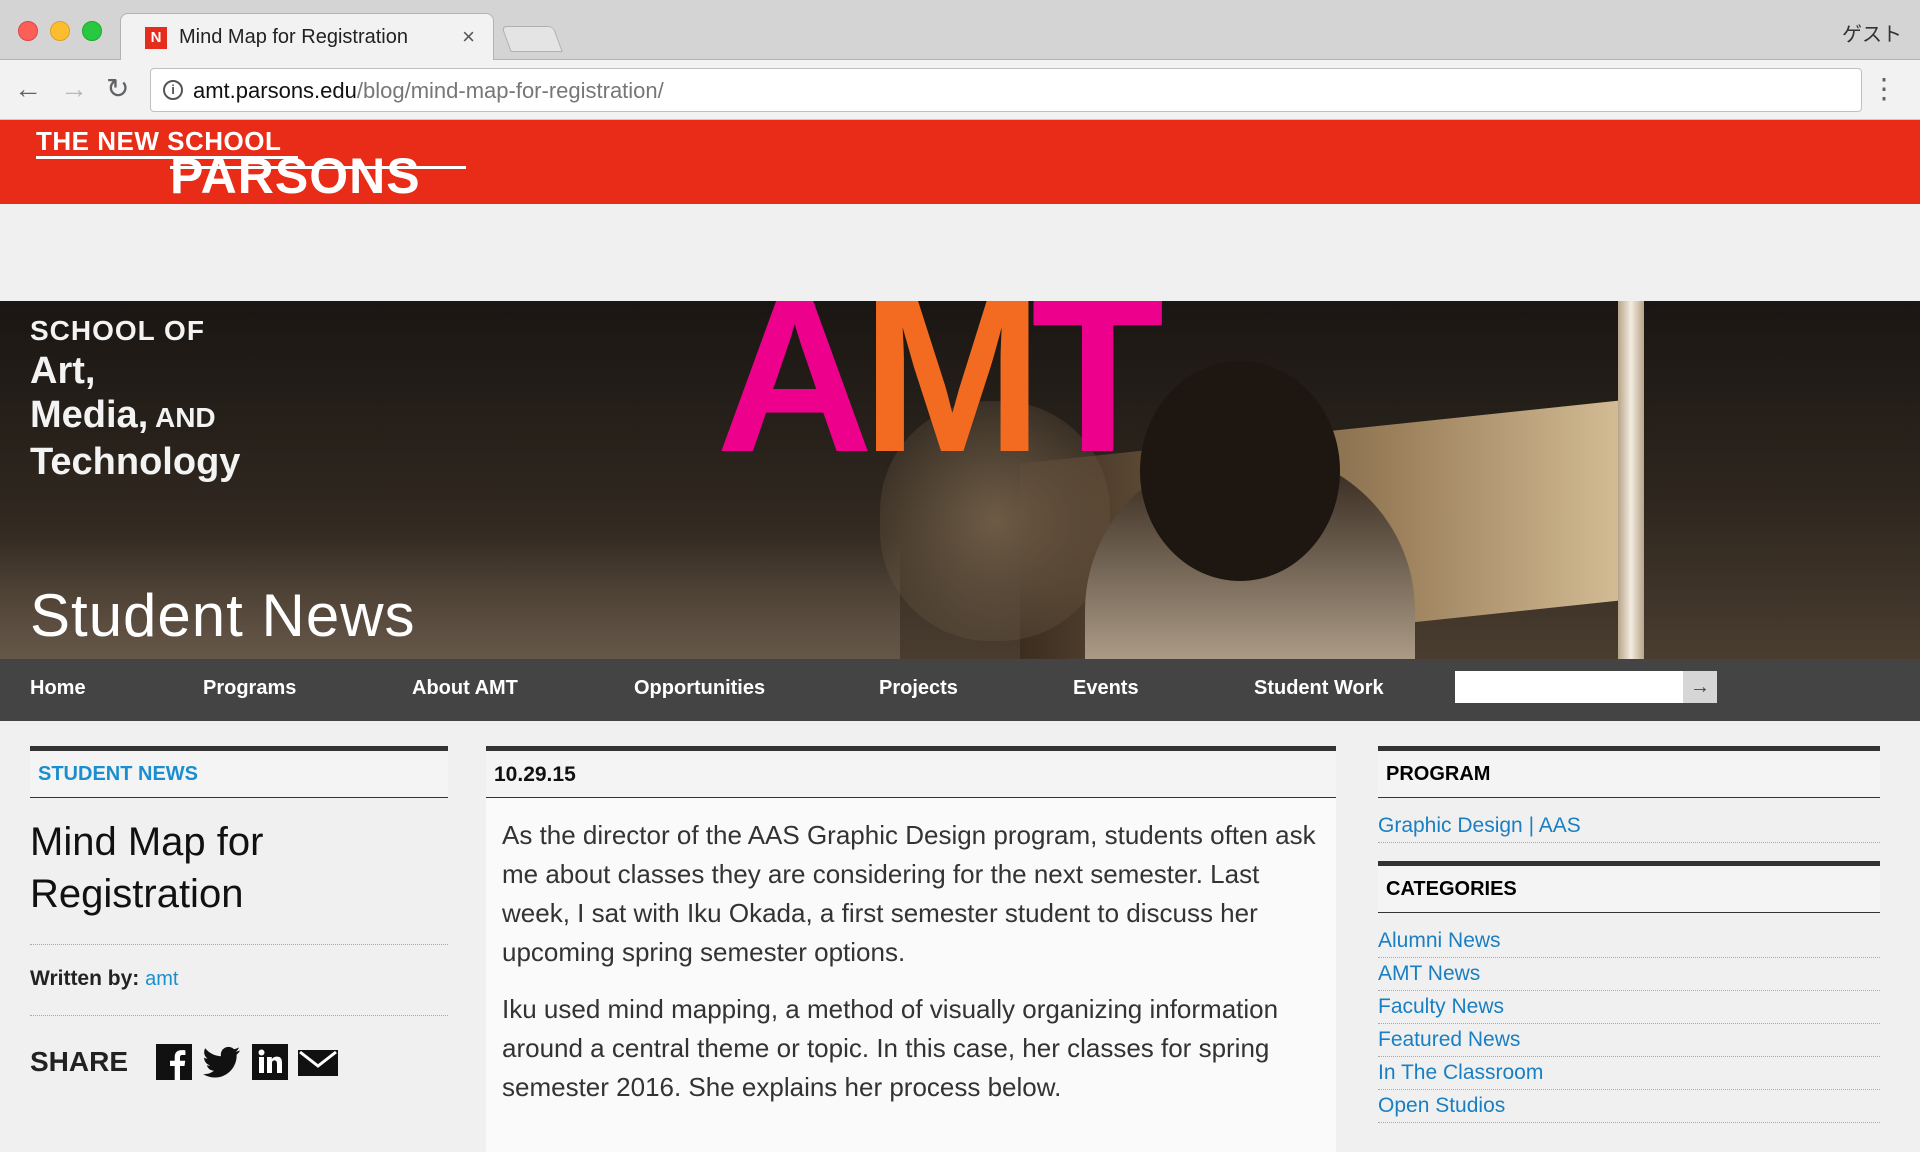 This screenshot has height=1152, width=1920. Describe the element at coordinates (249, 688) in the screenshot. I see `nav-programs: Programs` at that location.